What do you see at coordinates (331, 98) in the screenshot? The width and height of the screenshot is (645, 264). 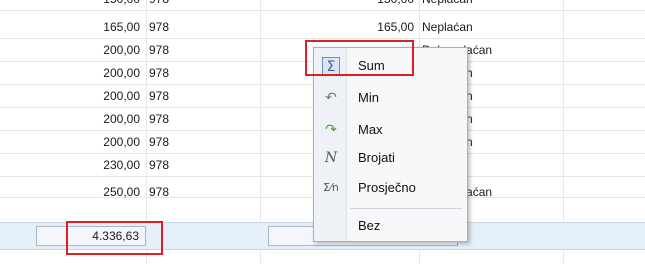 I see `min-icon: ↶` at bounding box center [331, 98].